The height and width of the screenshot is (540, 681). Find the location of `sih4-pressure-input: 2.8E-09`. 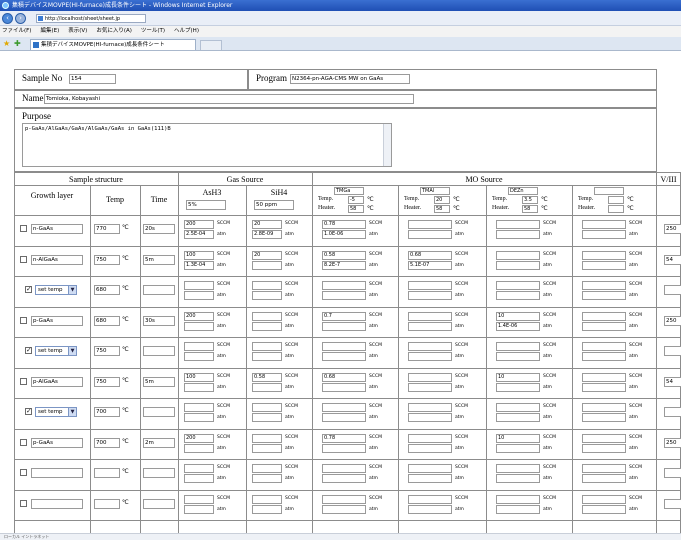

sih4-pressure-input: 2.8E-09 is located at coordinates (267, 234).